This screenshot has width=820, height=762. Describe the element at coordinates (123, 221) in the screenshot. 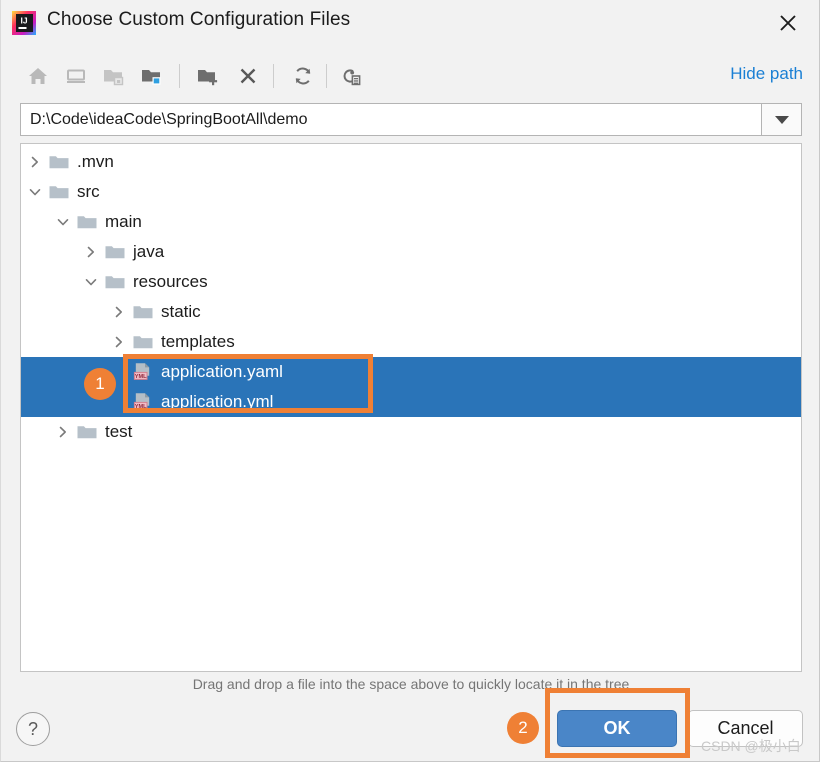

I see `tree-row-label: main` at that location.